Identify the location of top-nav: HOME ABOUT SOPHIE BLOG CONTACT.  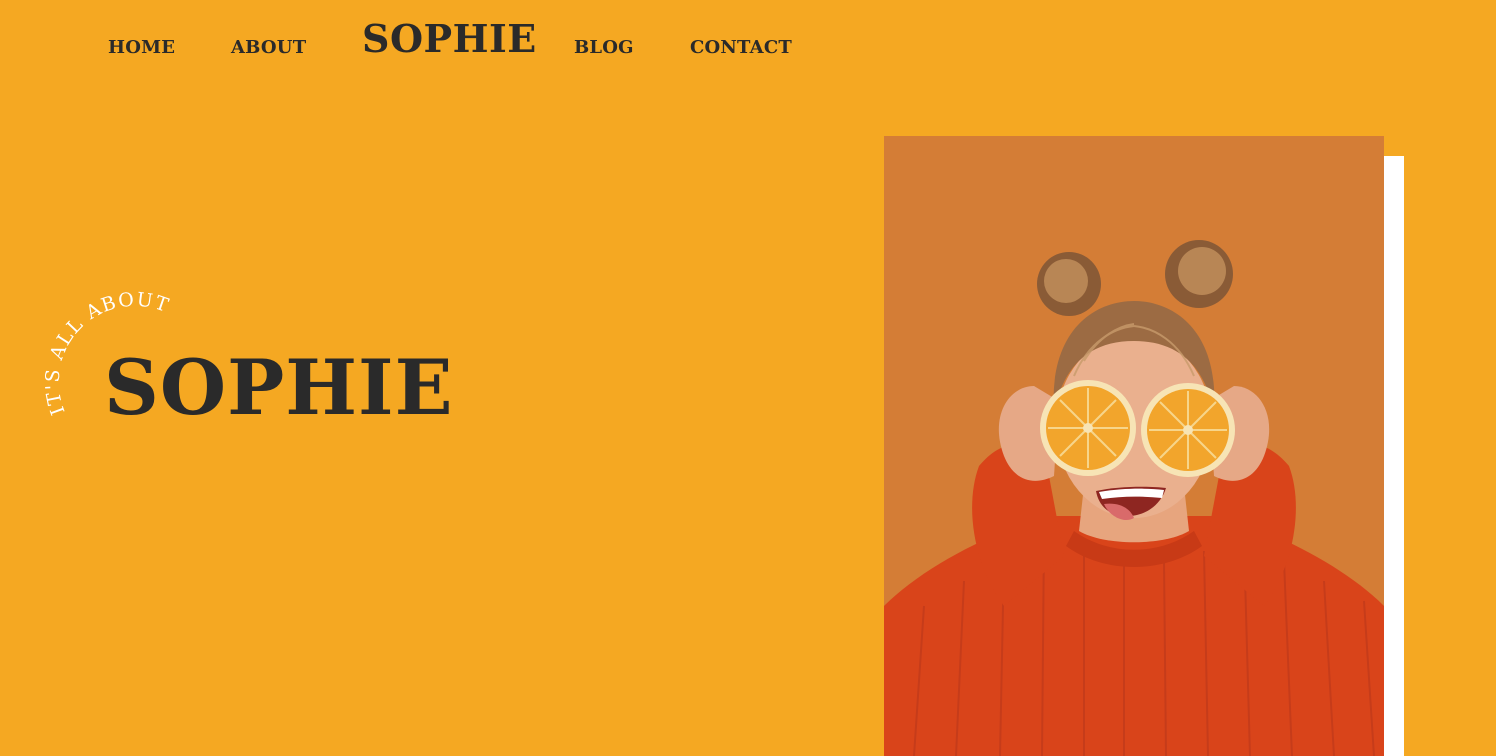
(748, 45).